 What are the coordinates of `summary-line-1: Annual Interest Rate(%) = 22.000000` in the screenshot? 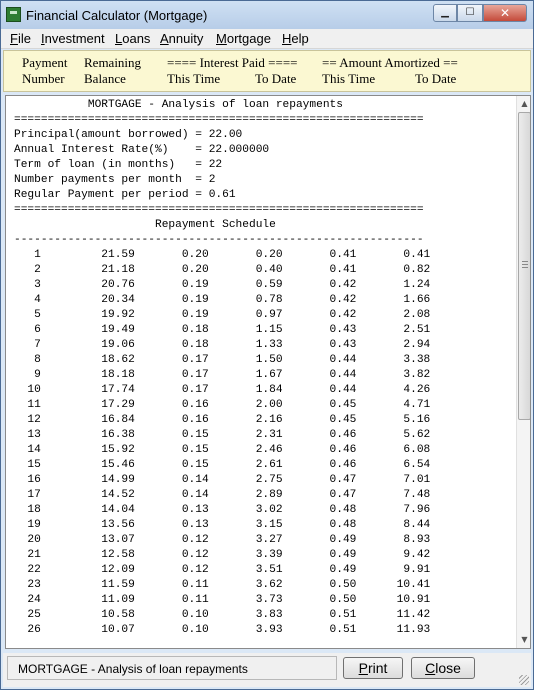 It's located at (142, 150).